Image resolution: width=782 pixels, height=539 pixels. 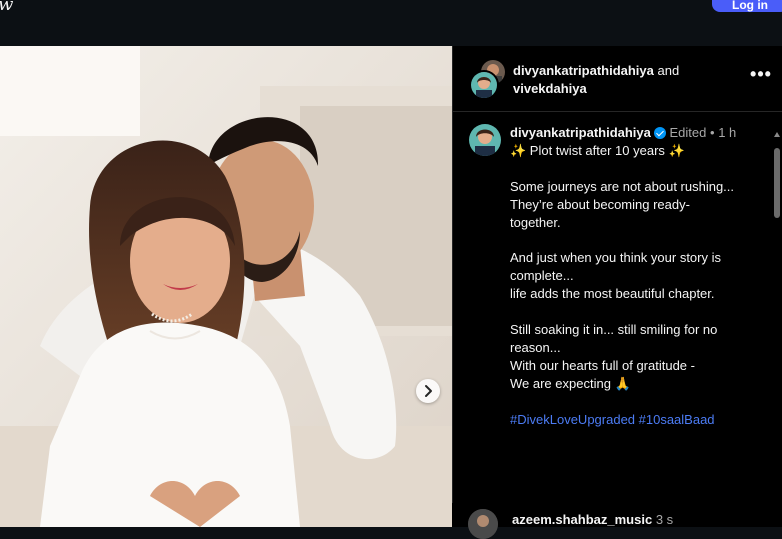 What do you see at coordinates (550, 88) in the screenshot?
I see `author-link-2: vivekdahiya` at bounding box center [550, 88].